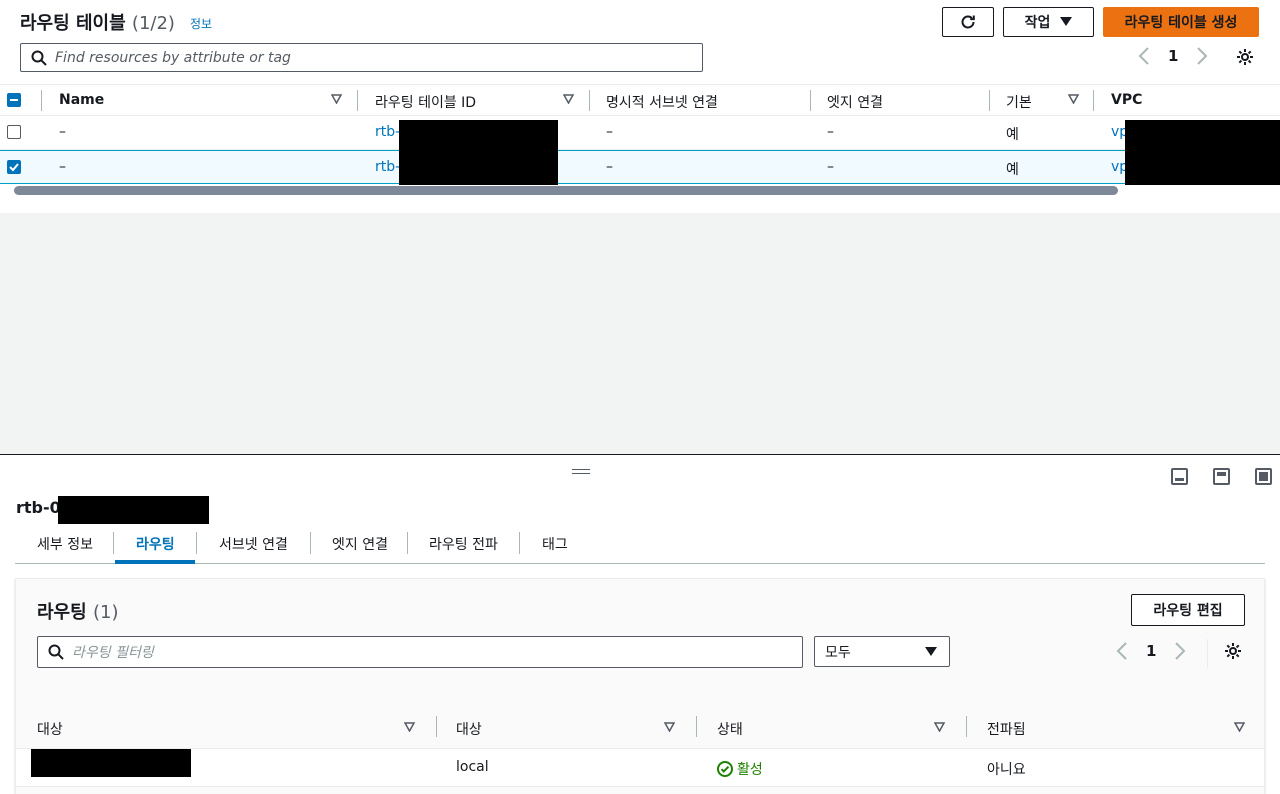 The image size is (1280, 794). I want to click on cell-propagated: 아니요, so click(1006, 770).